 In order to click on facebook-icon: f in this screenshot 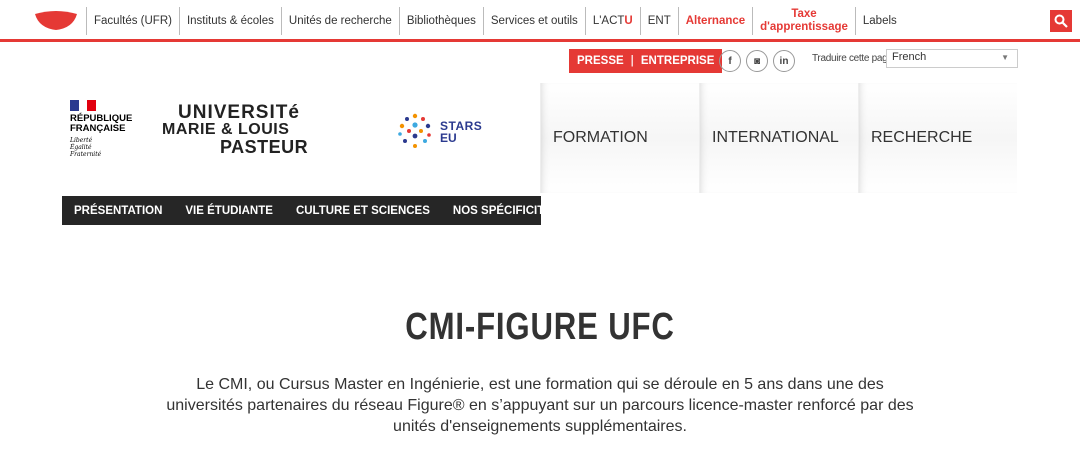, I will do `click(730, 61)`.